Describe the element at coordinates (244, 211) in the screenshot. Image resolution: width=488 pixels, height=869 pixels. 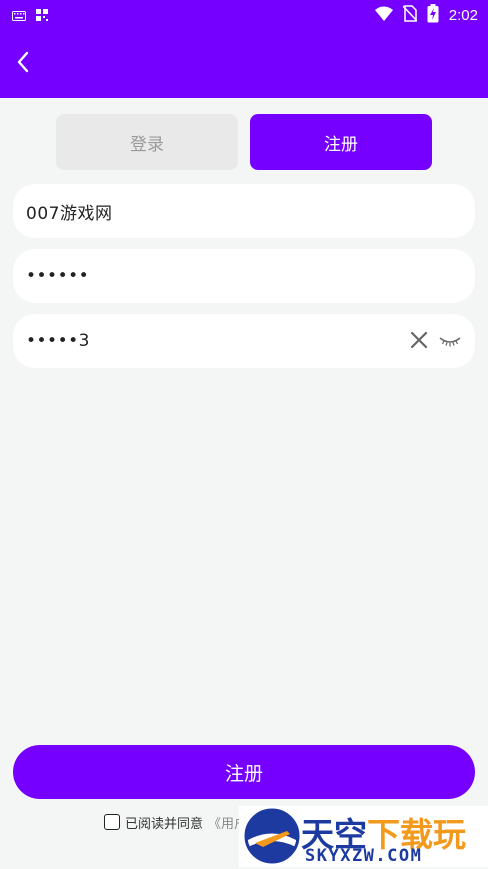
I see `username-field: 007游戏网` at that location.